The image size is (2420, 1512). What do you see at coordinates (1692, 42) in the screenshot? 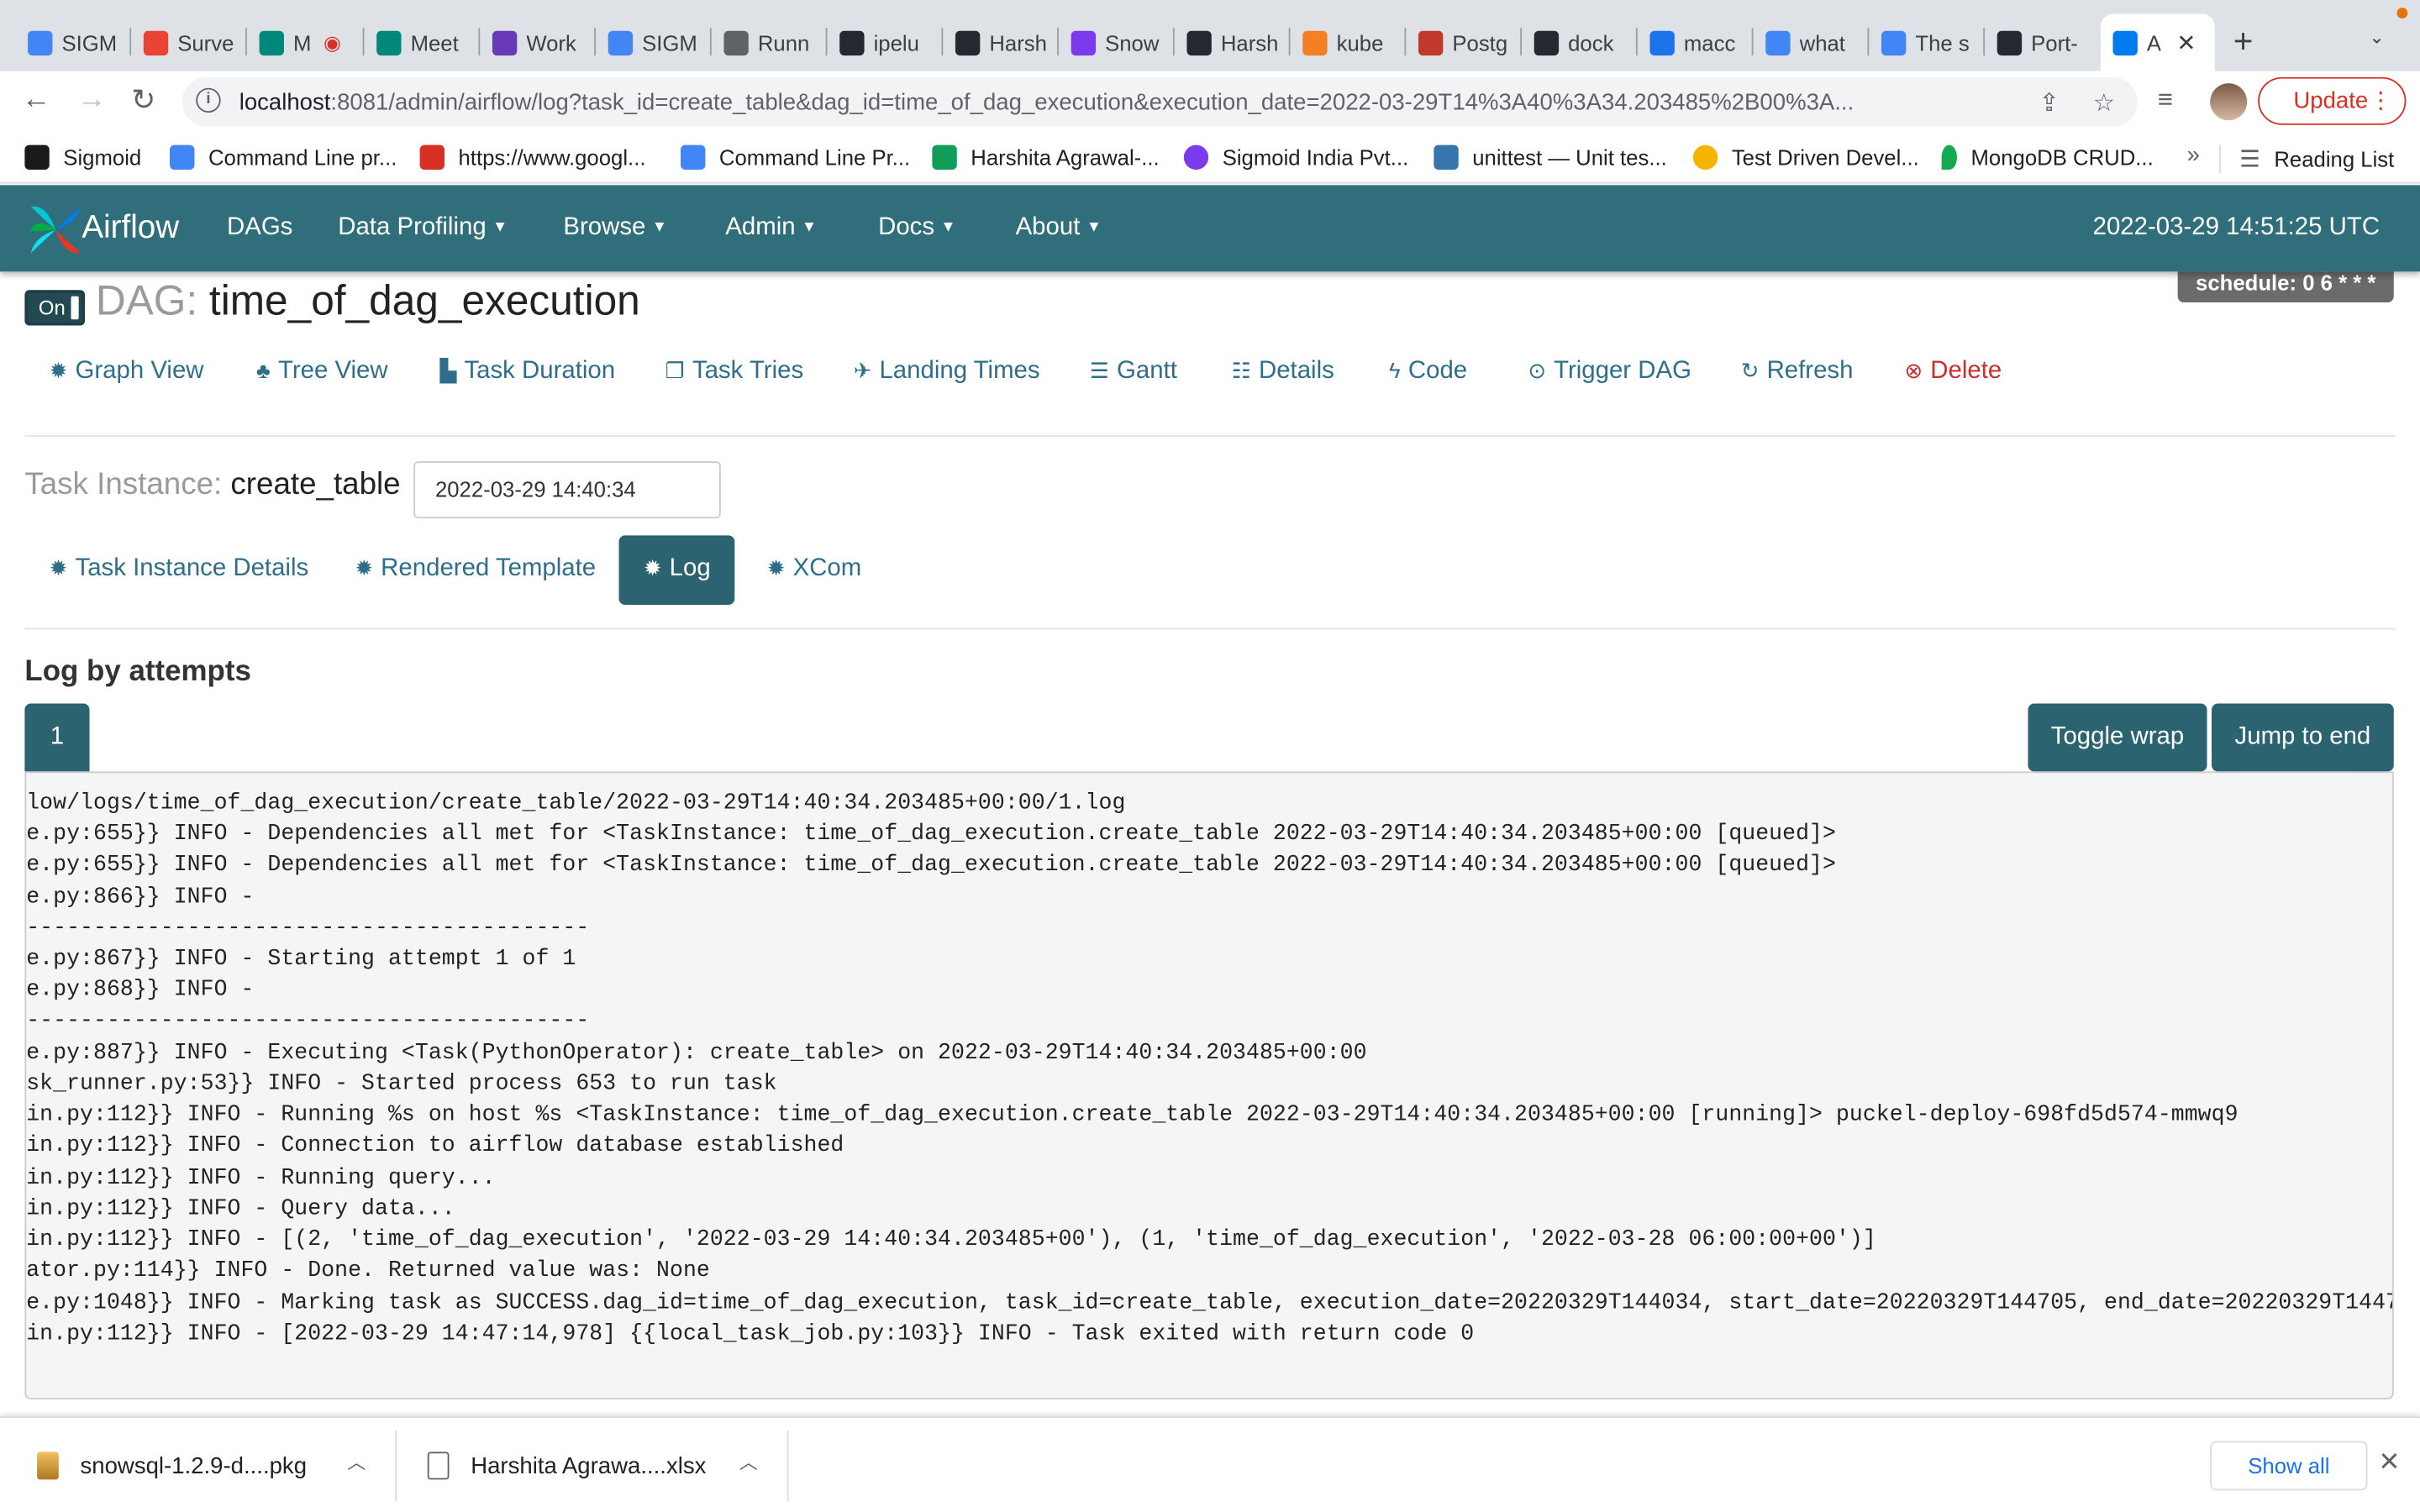
I see `browser-tab: macc` at bounding box center [1692, 42].